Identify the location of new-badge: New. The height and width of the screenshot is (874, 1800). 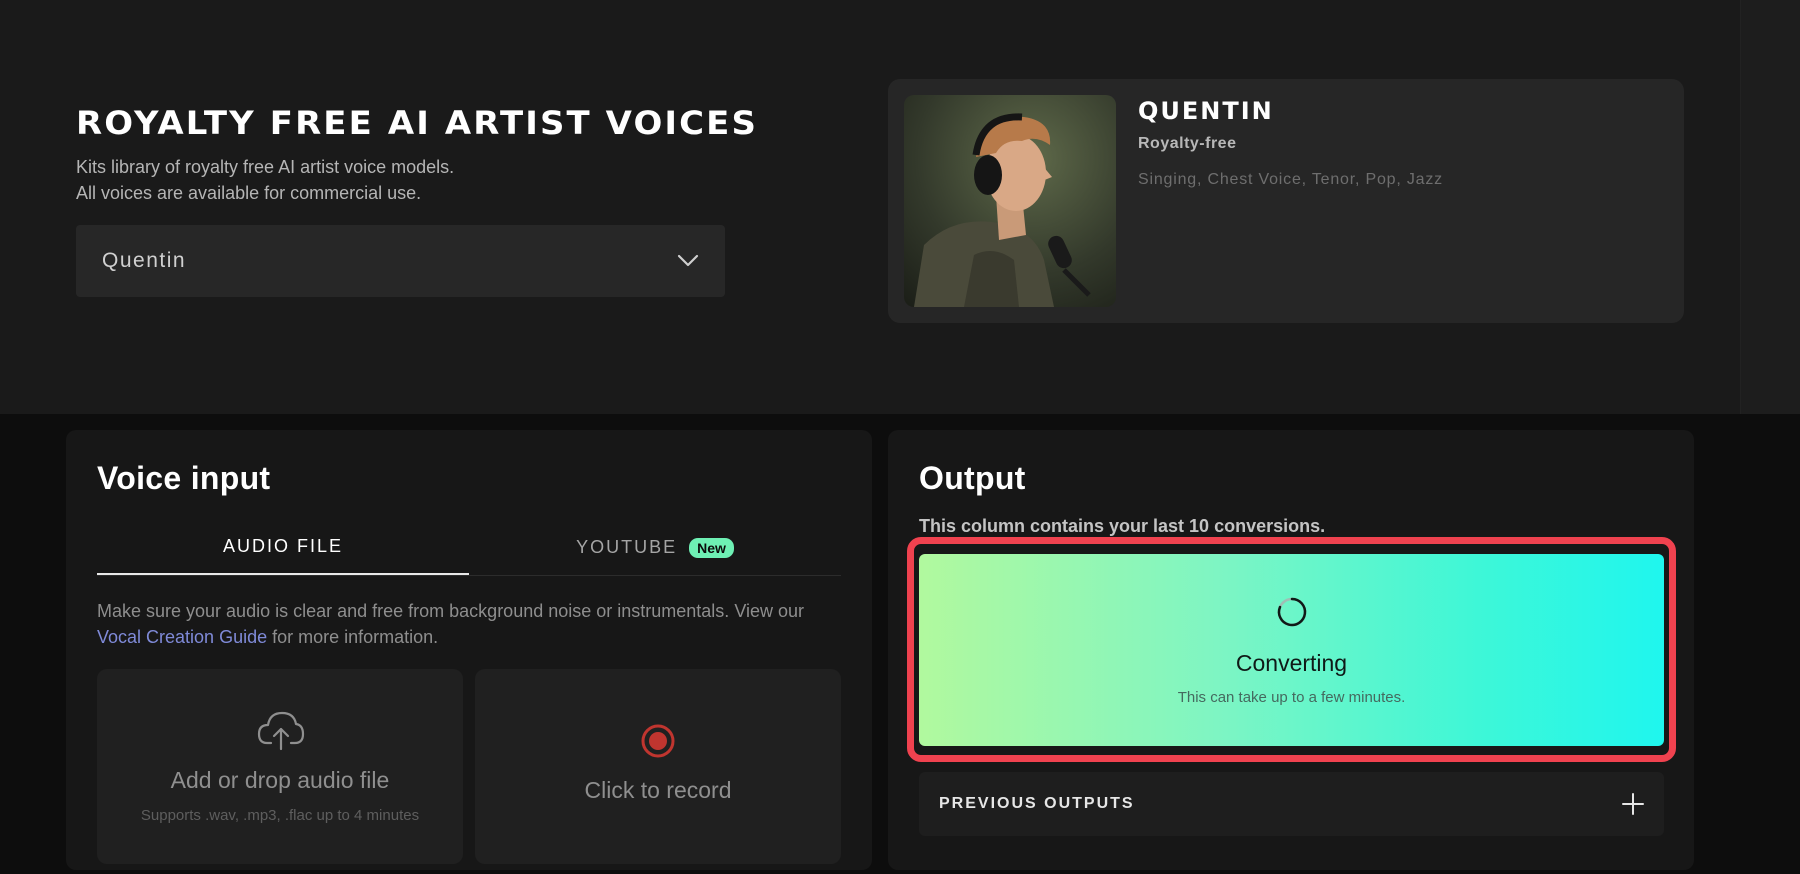
(711, 547).